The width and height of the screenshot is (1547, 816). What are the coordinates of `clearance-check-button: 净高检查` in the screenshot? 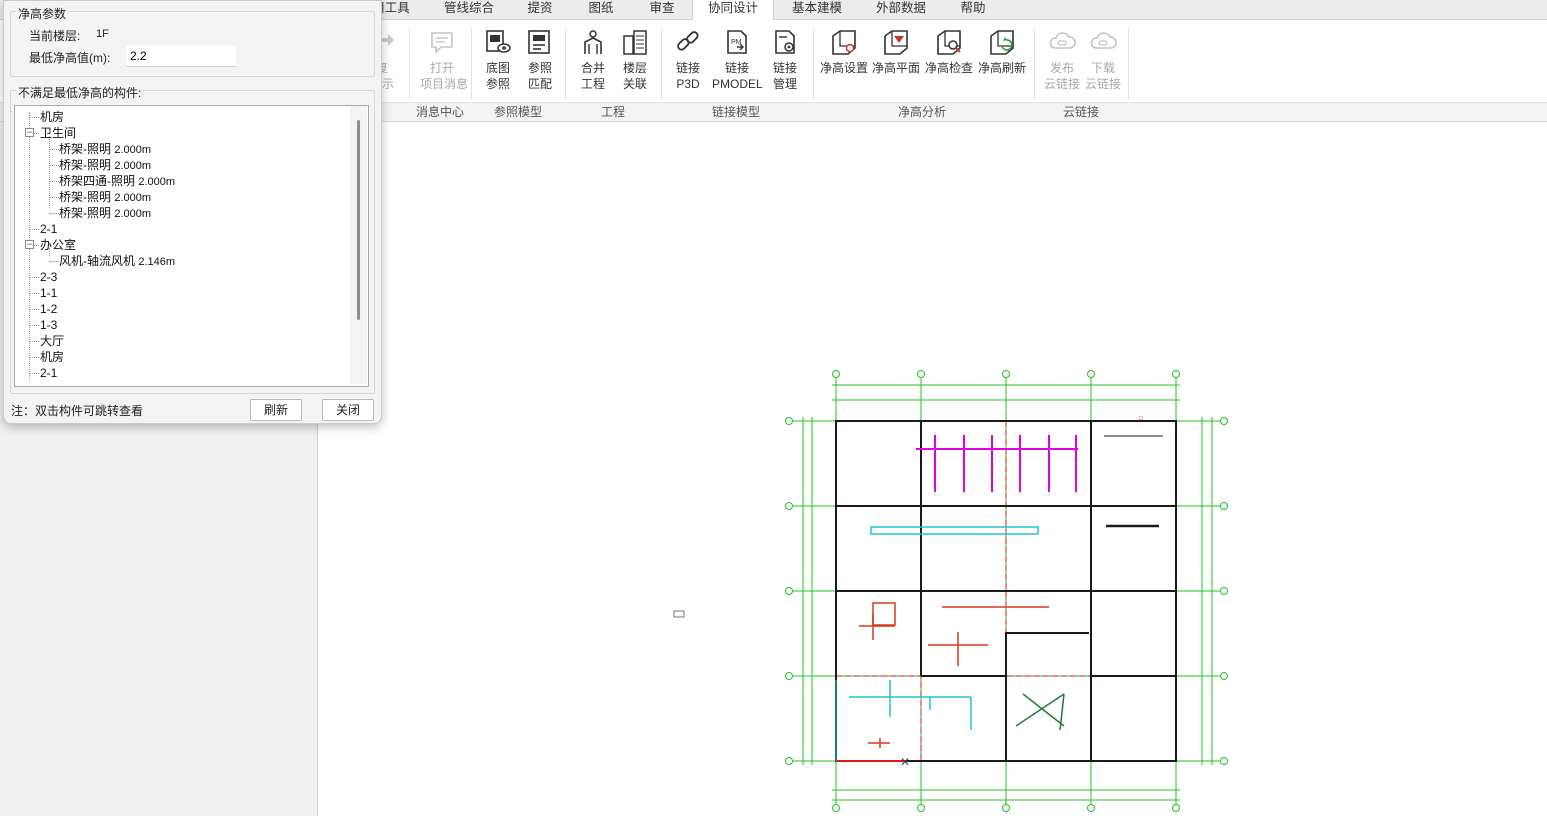 It's located at (949, 62).